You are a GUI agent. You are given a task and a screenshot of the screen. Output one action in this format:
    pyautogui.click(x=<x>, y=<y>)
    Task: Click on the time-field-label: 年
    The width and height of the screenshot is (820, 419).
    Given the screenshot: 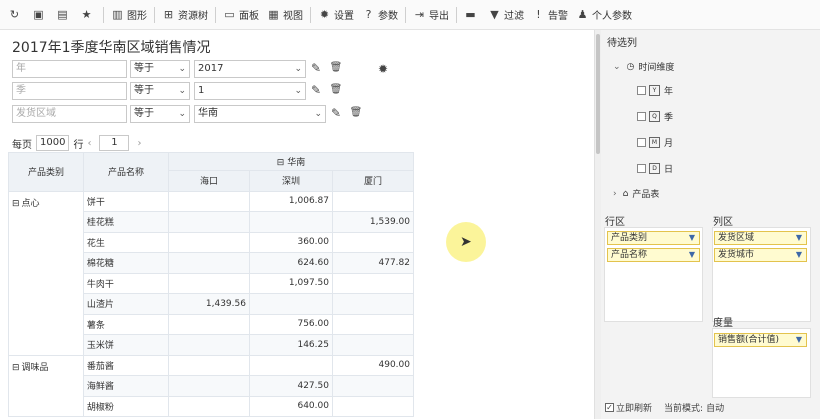 What is the action you would take?
    pyautogui.click(x=669, y=92)
    